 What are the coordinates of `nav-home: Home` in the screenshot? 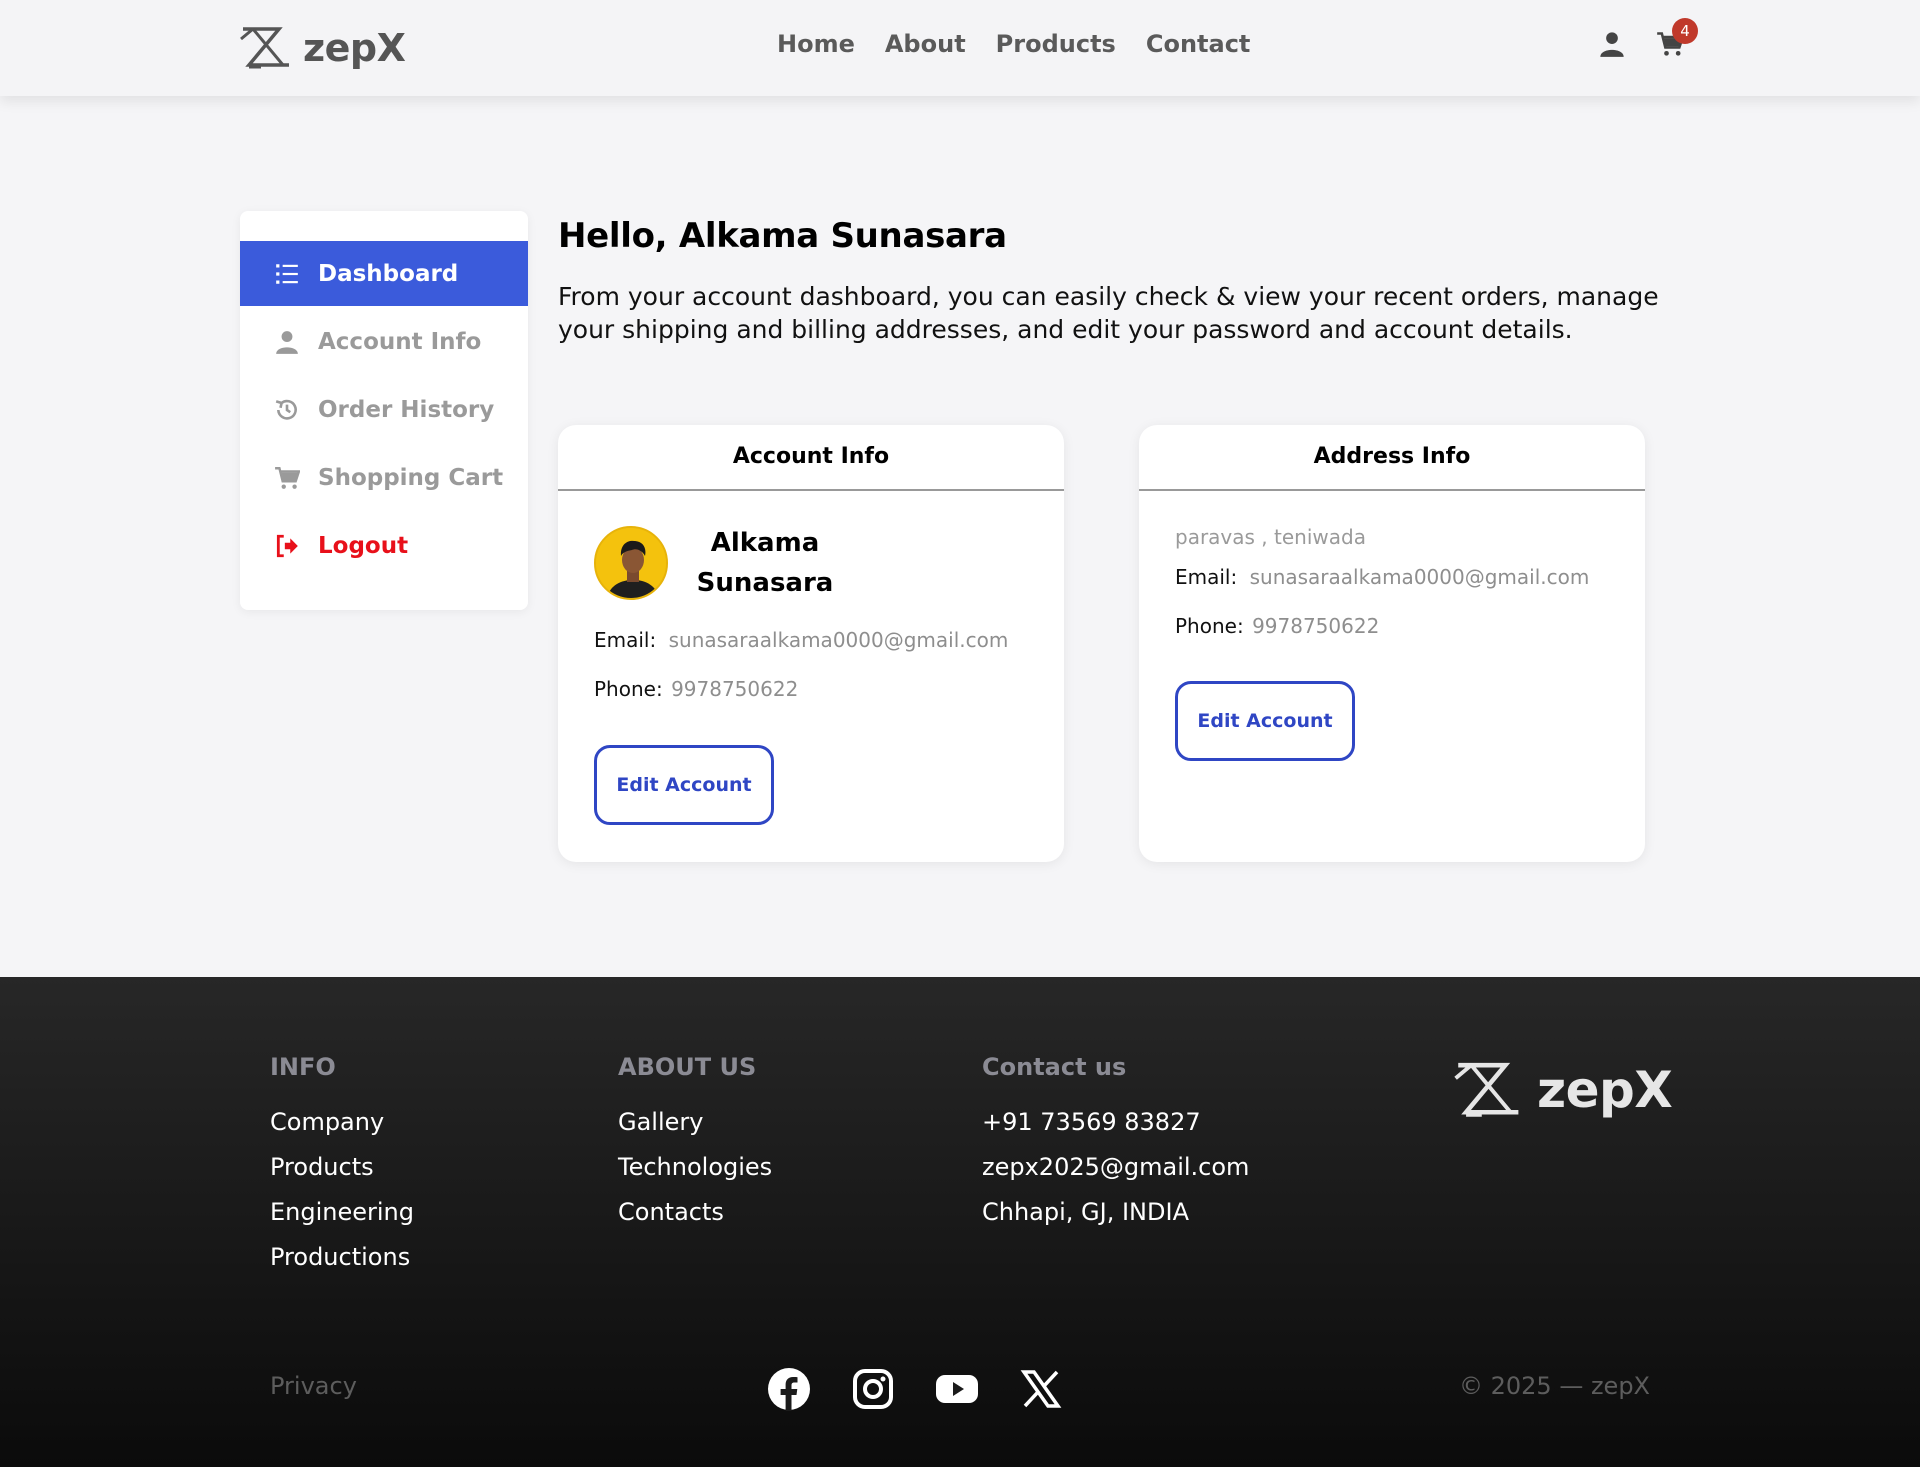 It's located at (816, 44).